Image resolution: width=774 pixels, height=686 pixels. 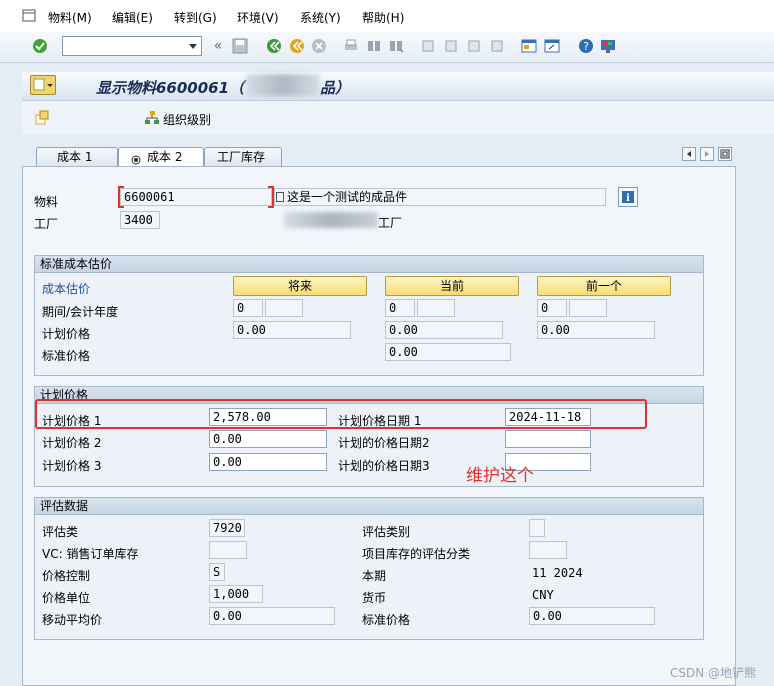 I want to click on moving-average-price-label: 移动平均价, so click(x=72, y=620).